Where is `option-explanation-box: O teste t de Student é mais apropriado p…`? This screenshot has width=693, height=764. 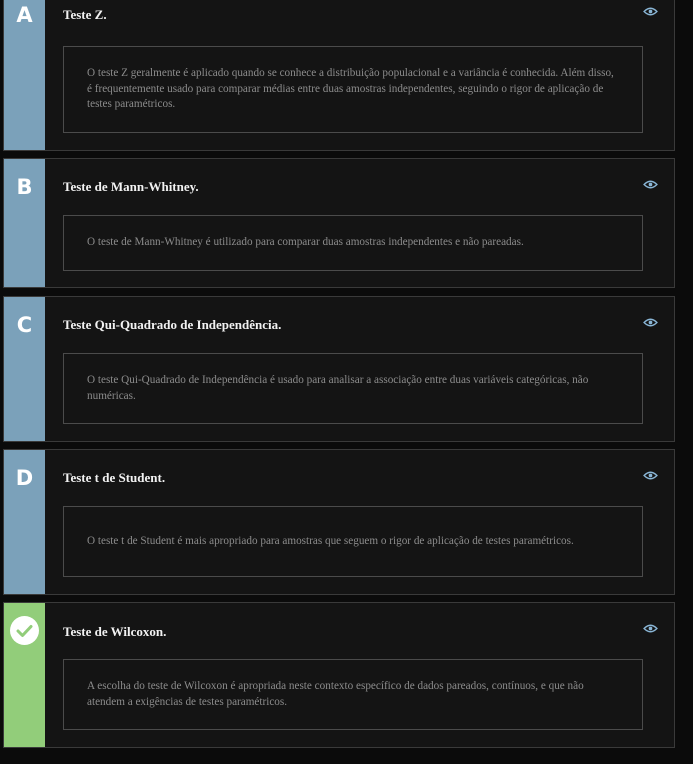 option-explanation-box: O teste t de Student é mais apropriado p… is located at coordinates (353, 541).